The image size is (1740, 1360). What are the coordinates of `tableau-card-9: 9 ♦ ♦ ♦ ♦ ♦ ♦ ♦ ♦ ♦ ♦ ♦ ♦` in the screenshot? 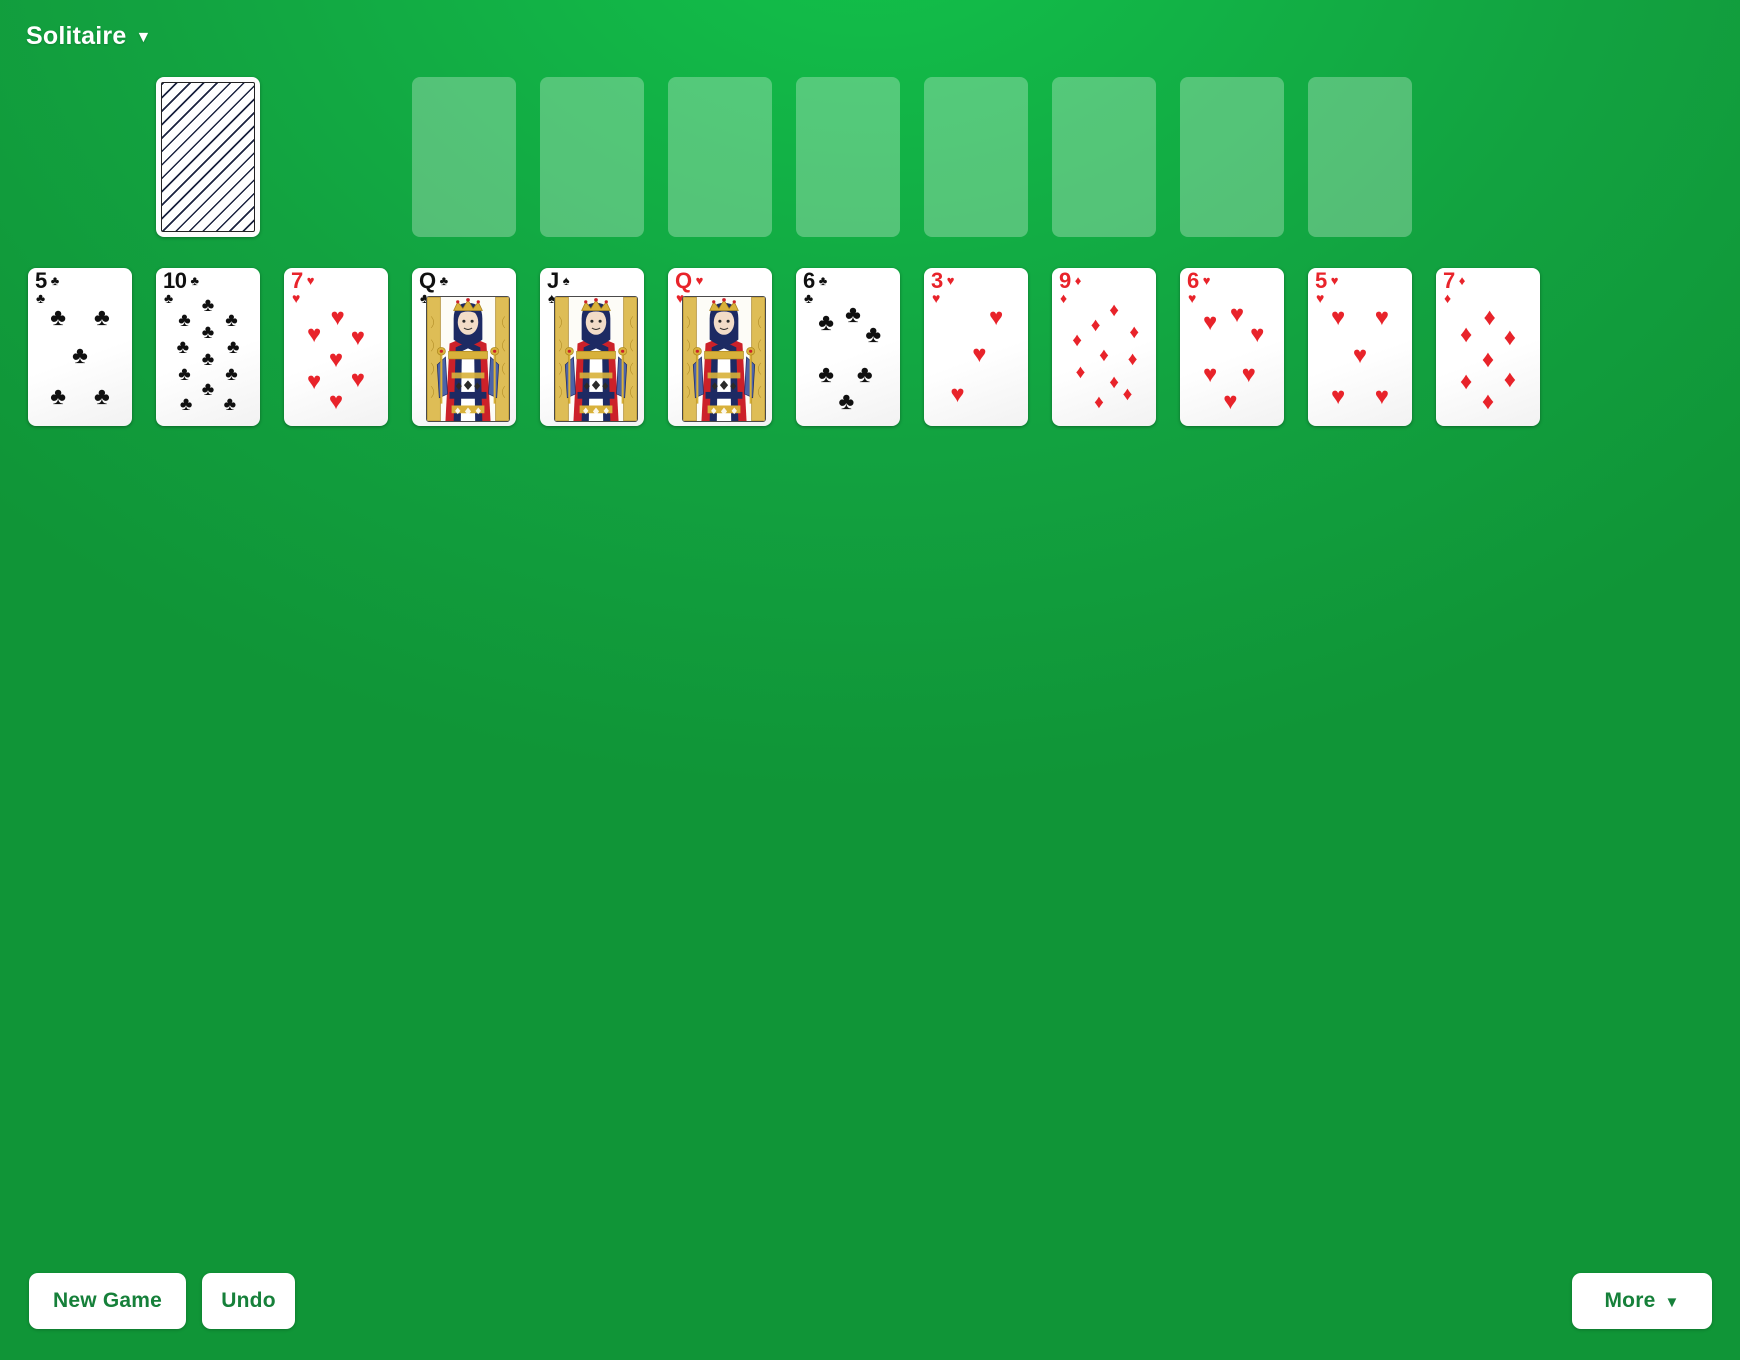 It's located at (1104, 347).